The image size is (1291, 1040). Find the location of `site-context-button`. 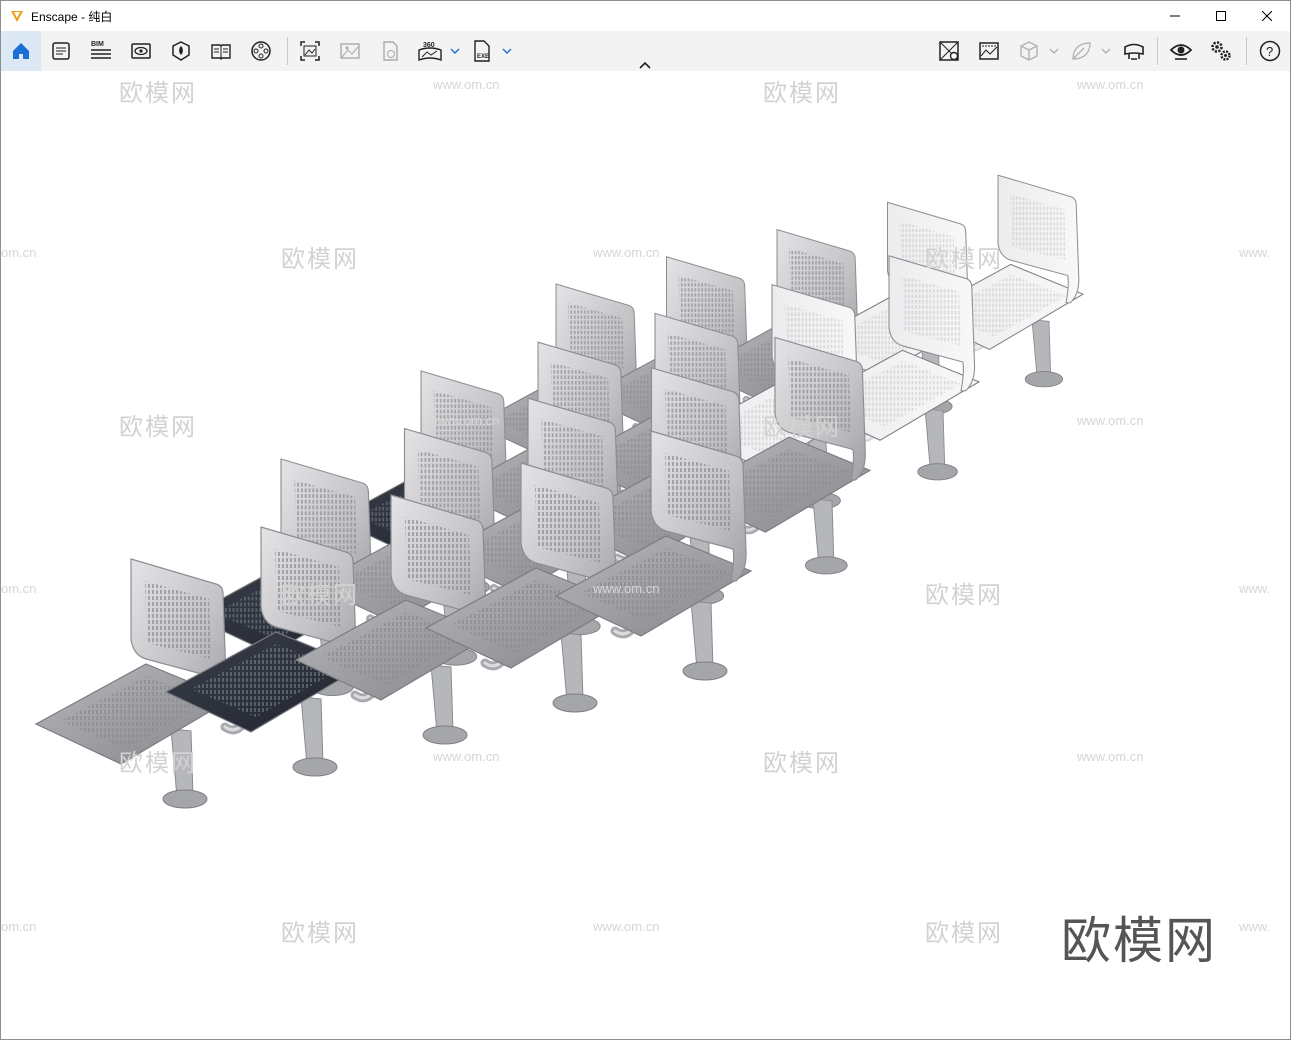

site-context-button is located at coordinates (949, 51).